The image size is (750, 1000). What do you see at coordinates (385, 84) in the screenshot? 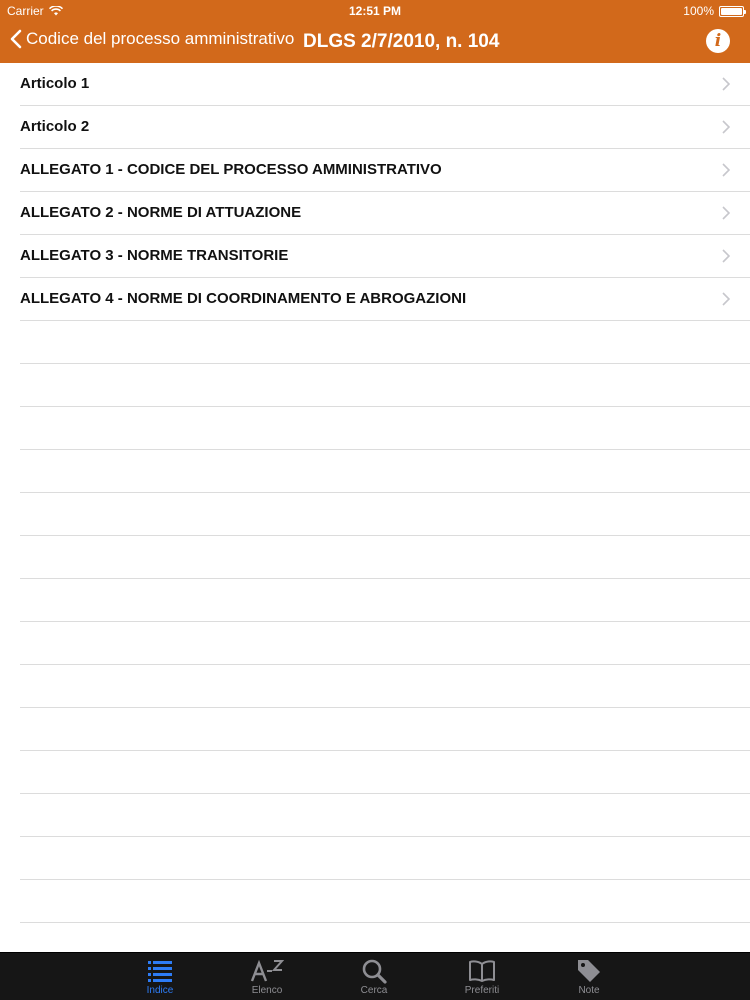
I see `list-item: Articolo 1` at bounding box center [385, 84].